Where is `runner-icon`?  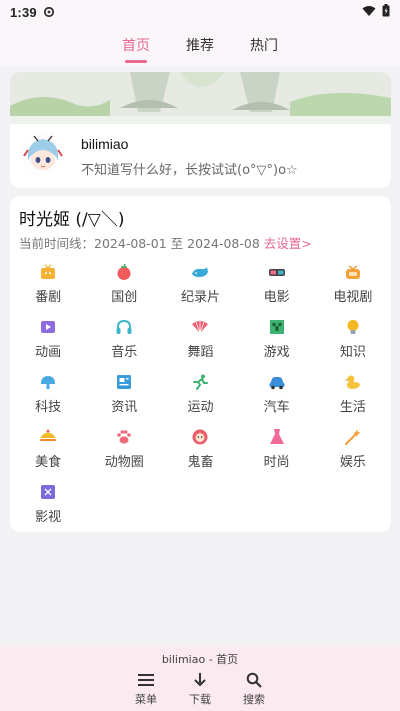
runner-icon is located at coordinates (200, 382).